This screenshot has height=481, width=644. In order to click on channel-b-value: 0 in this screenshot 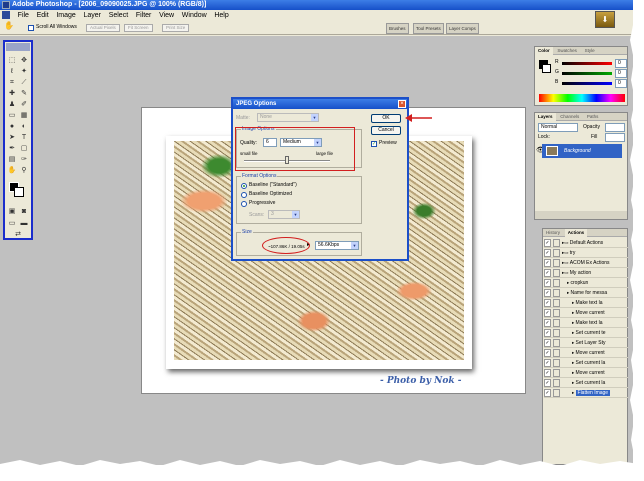, I will do `click(621, 83)`.